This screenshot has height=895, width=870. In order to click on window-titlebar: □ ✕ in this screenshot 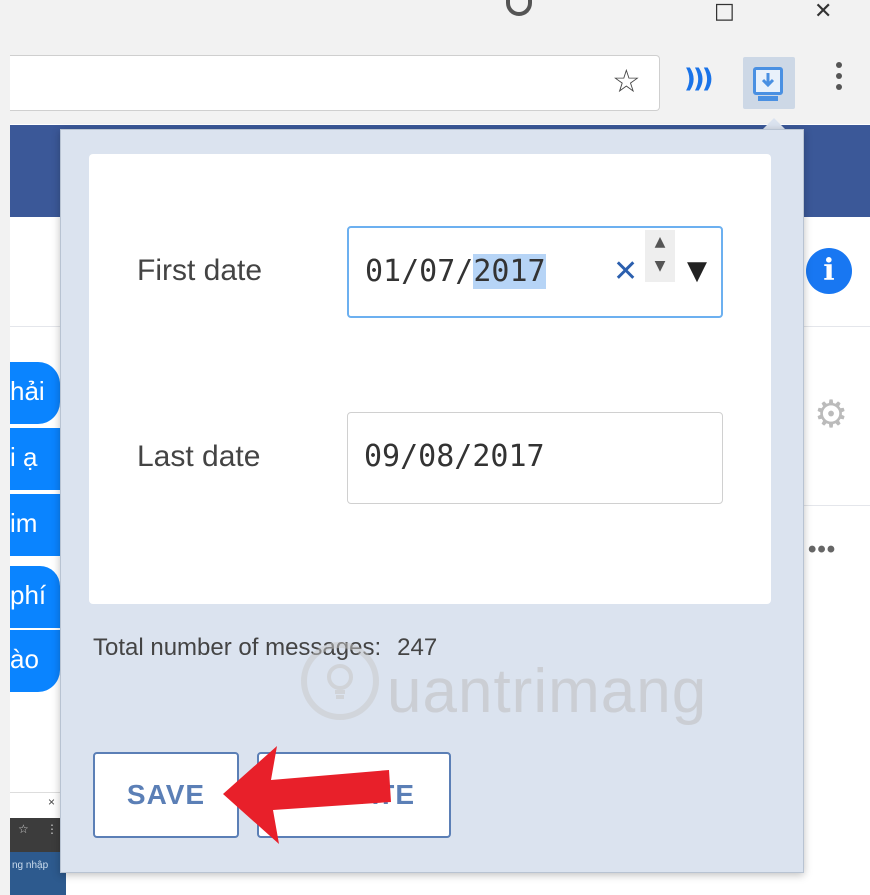, I will do `click(435, 22)`.